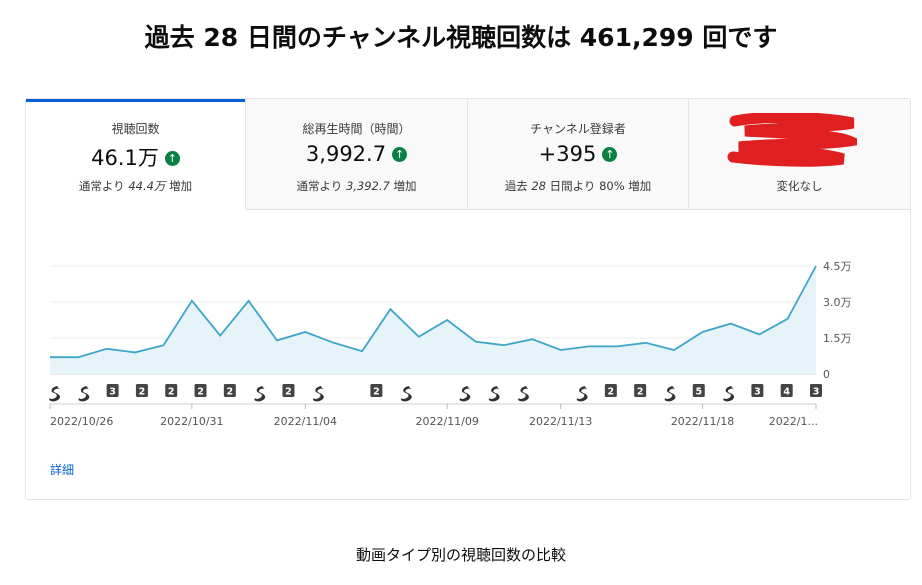 The height and width of the screenshot is (585, 922). I want to click on metric-note: 通常より 44.4万 増加, so click(135, 186).